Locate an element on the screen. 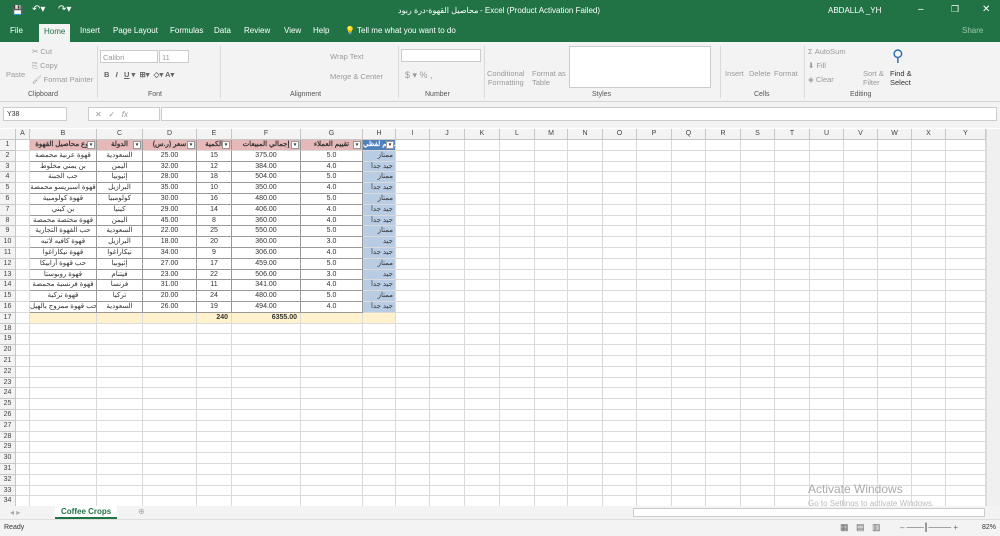 This screenshot has height=536, width=1000. copy-button: ⎘ Copy is located at coordinates (45, 66).